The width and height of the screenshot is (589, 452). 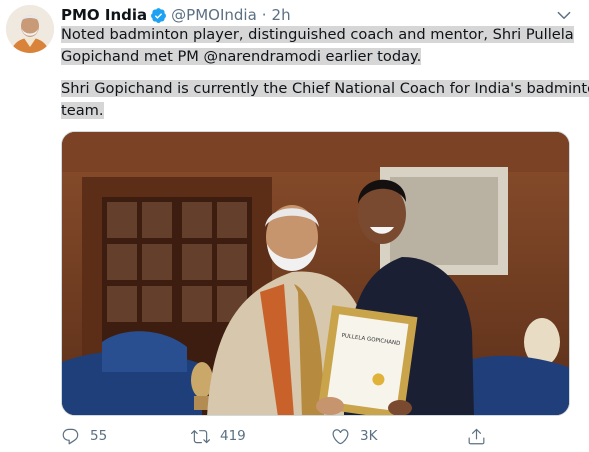 What do you see at coordinates (371, 56) in the screenshot?
I see `tweet-text-line-2-suffix: earlier today.` at bounding box center [371, 56].